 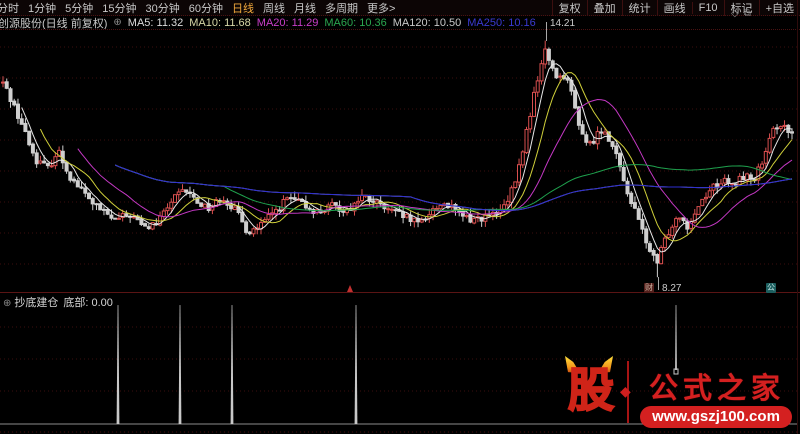 I want to click on toolbar-button: 画线, so click(x=674, y=8).